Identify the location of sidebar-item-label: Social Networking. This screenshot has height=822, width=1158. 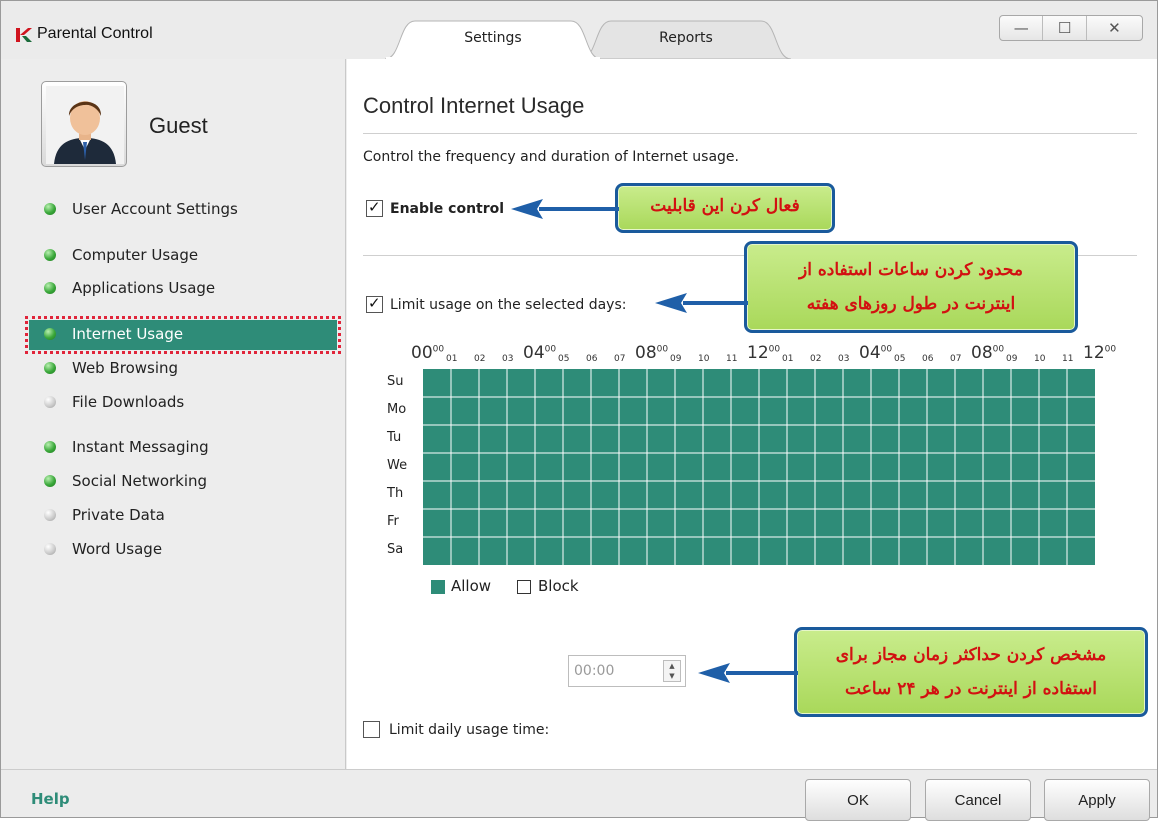
(140, 481).